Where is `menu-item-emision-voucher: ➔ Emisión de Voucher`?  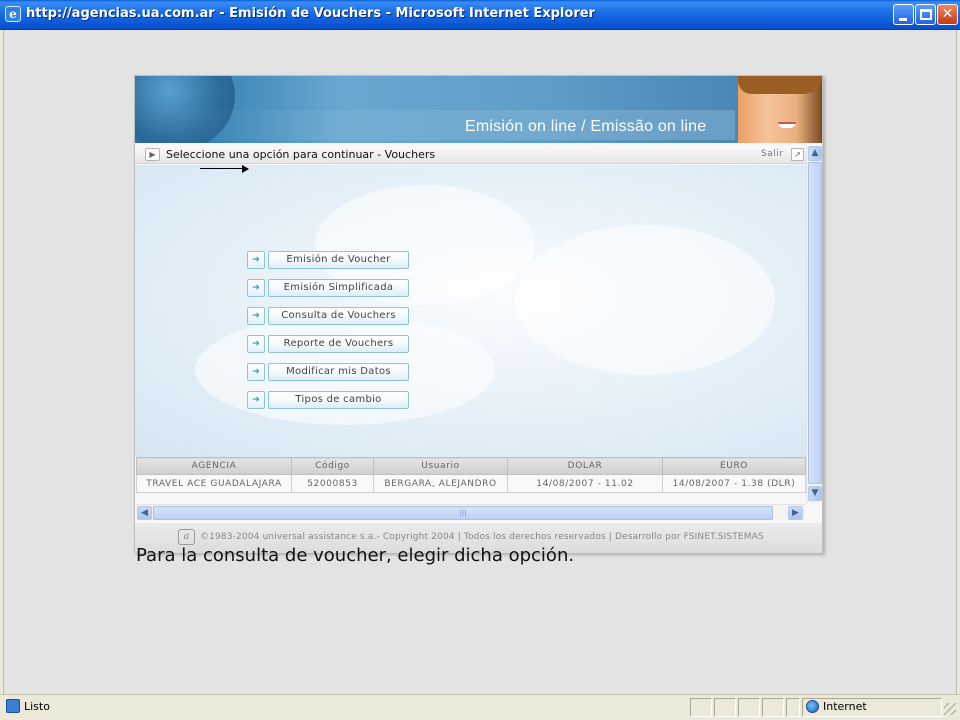 menu-item-emision-voucher: ➔ Emisión de Voucher is located at coordinates (328, 260).